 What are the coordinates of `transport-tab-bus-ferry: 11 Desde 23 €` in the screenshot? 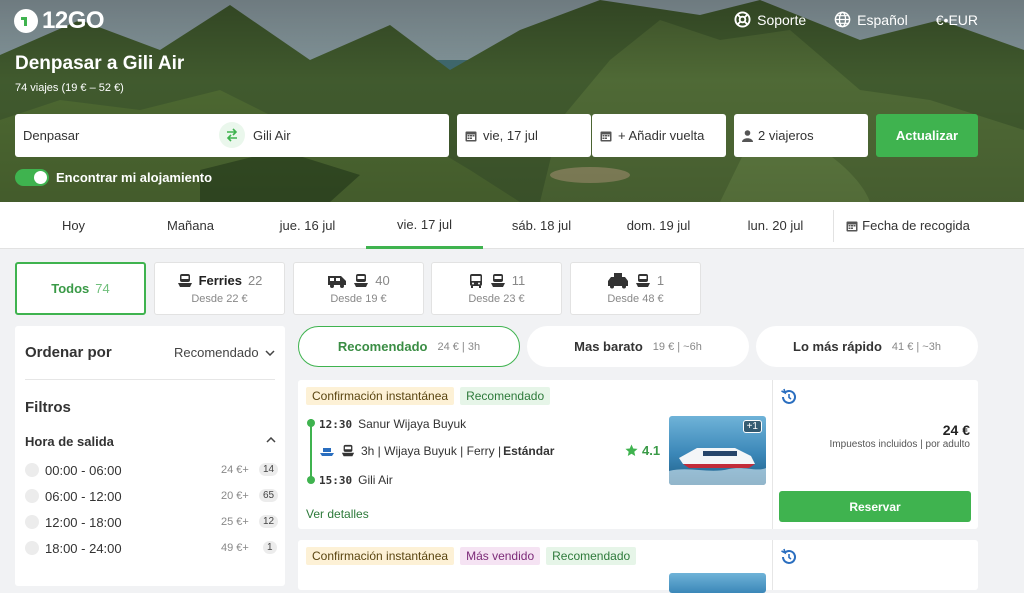 It's located at (496, 288).